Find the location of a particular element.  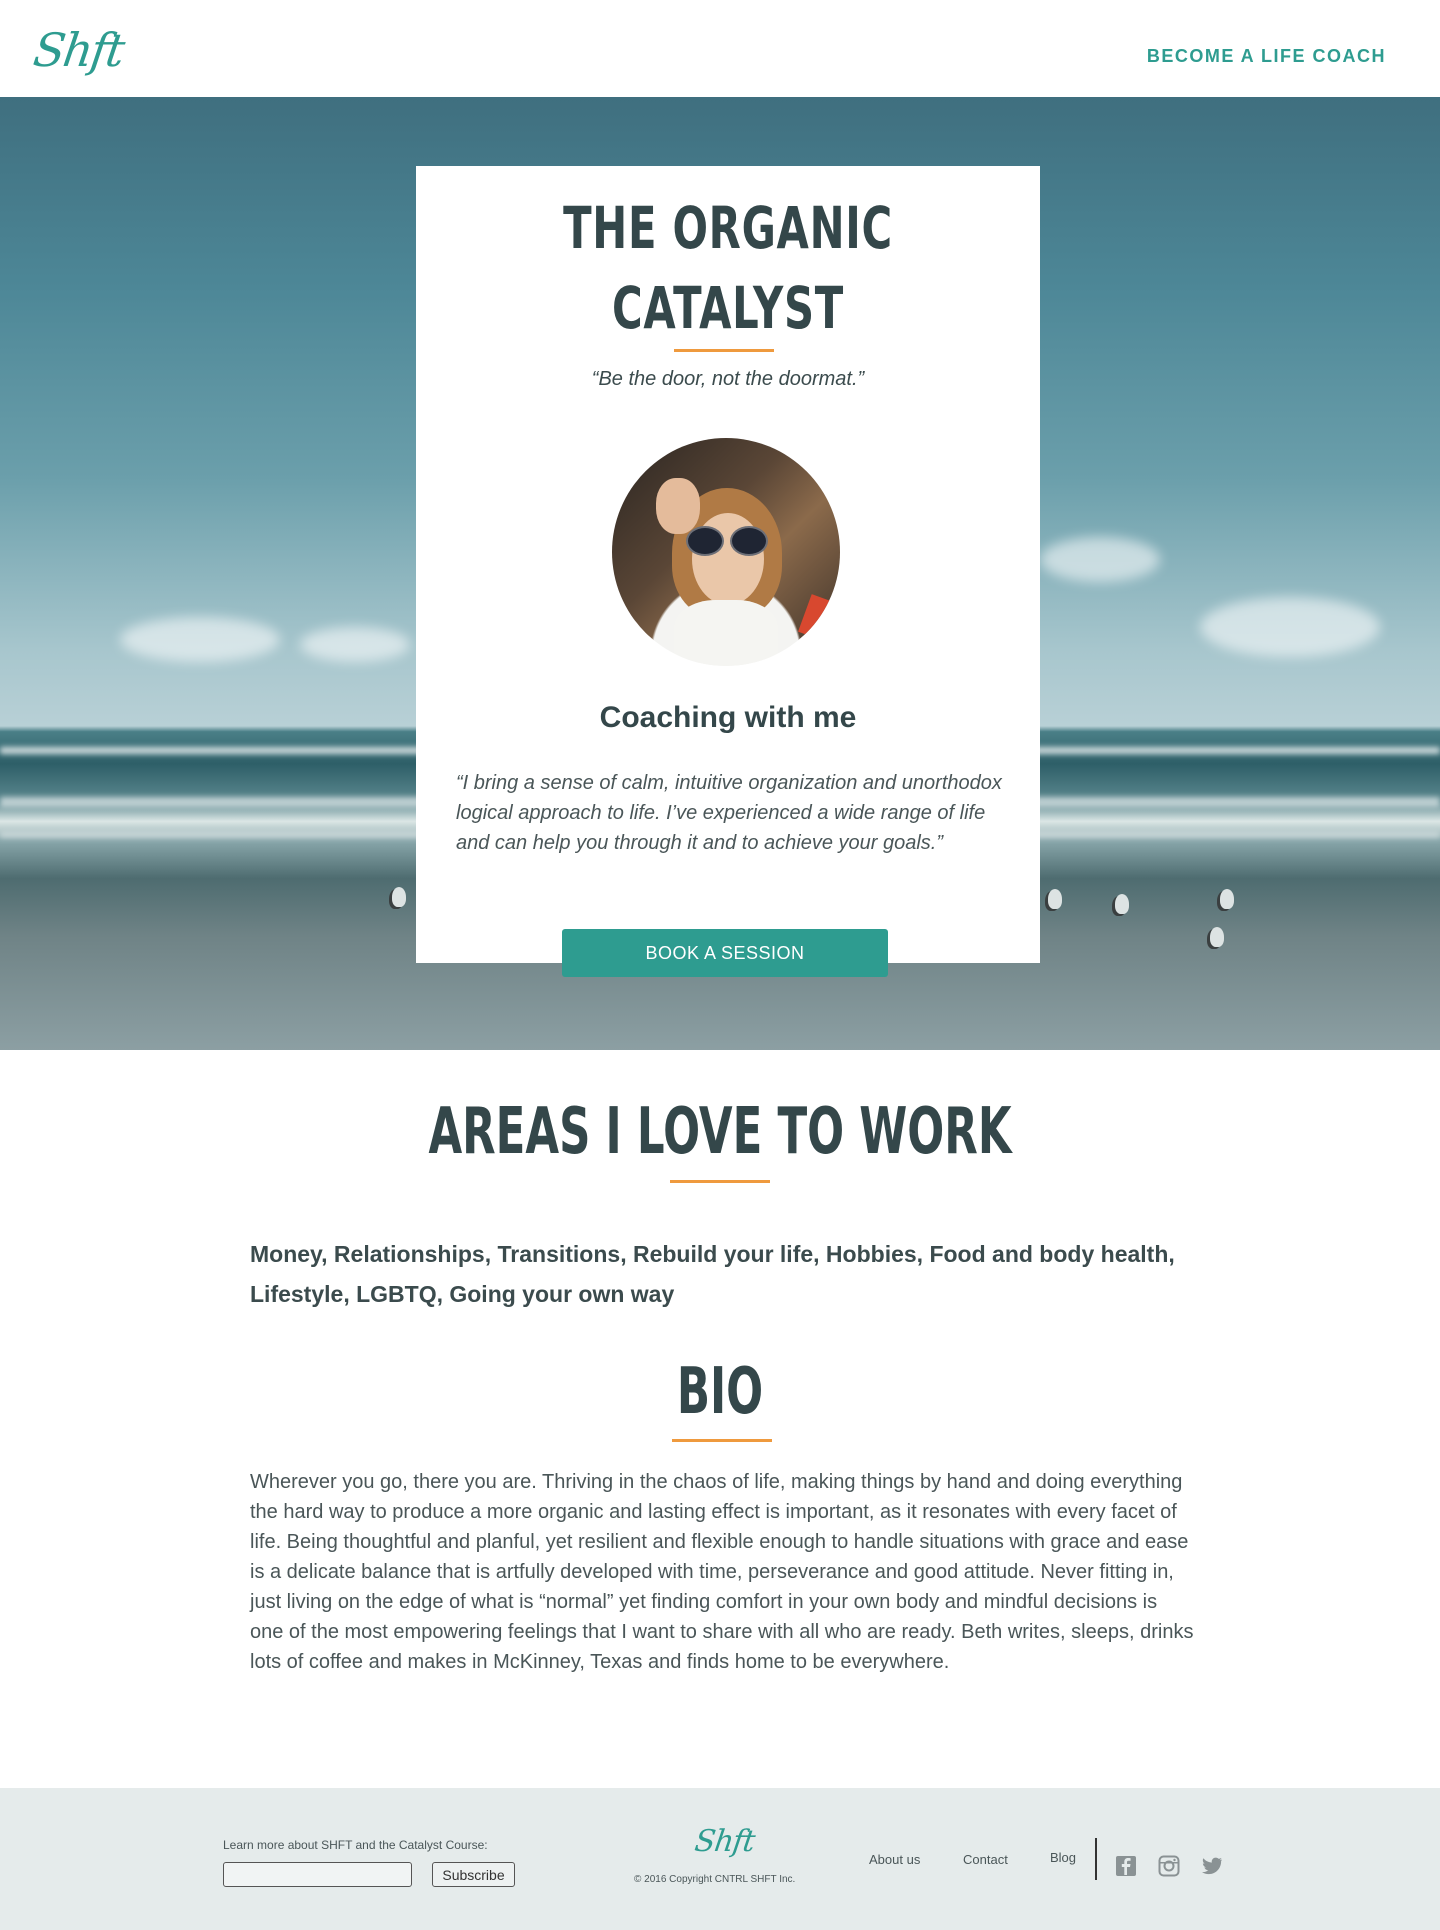

bio-divider is located at coordinates (722, 1440).